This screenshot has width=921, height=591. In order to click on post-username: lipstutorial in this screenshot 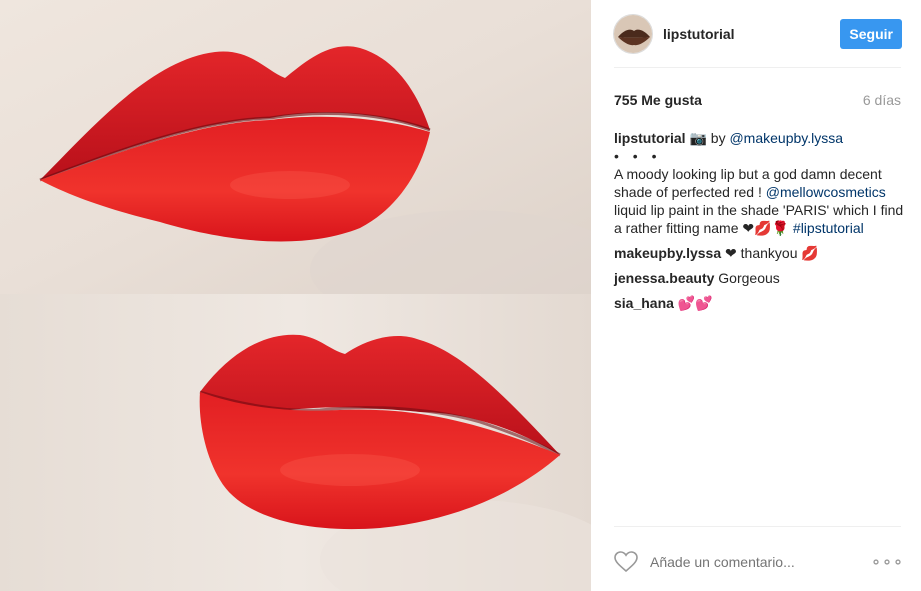, I will do `click(699, 34)`.